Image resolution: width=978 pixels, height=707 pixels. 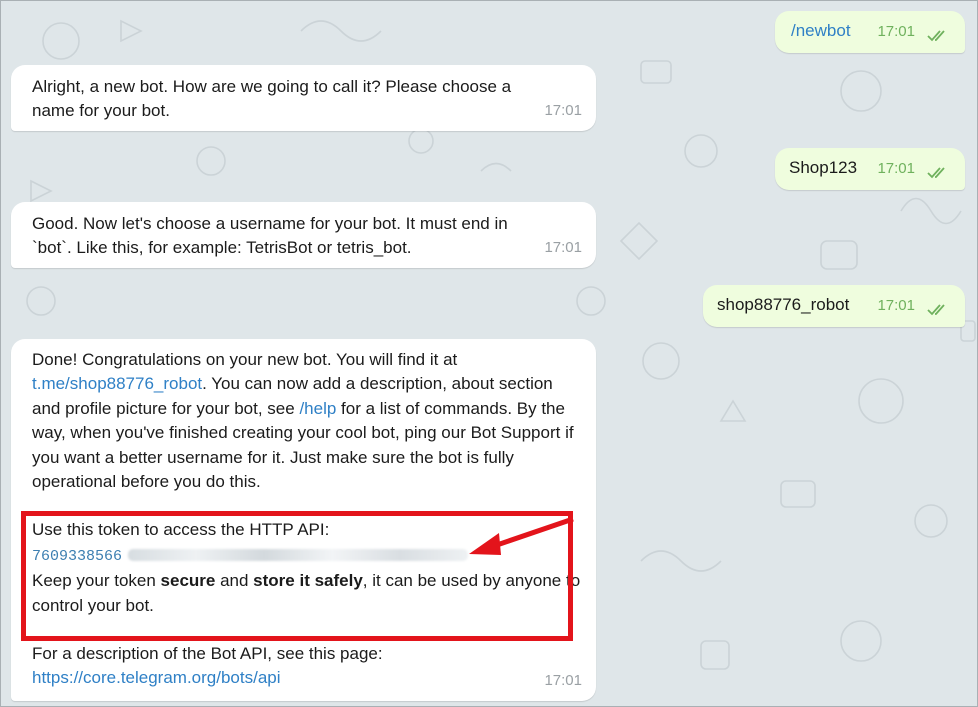 I want to click on bot-api-link: https://core.telegram.org/bots/api, so click(x=156, y=677).